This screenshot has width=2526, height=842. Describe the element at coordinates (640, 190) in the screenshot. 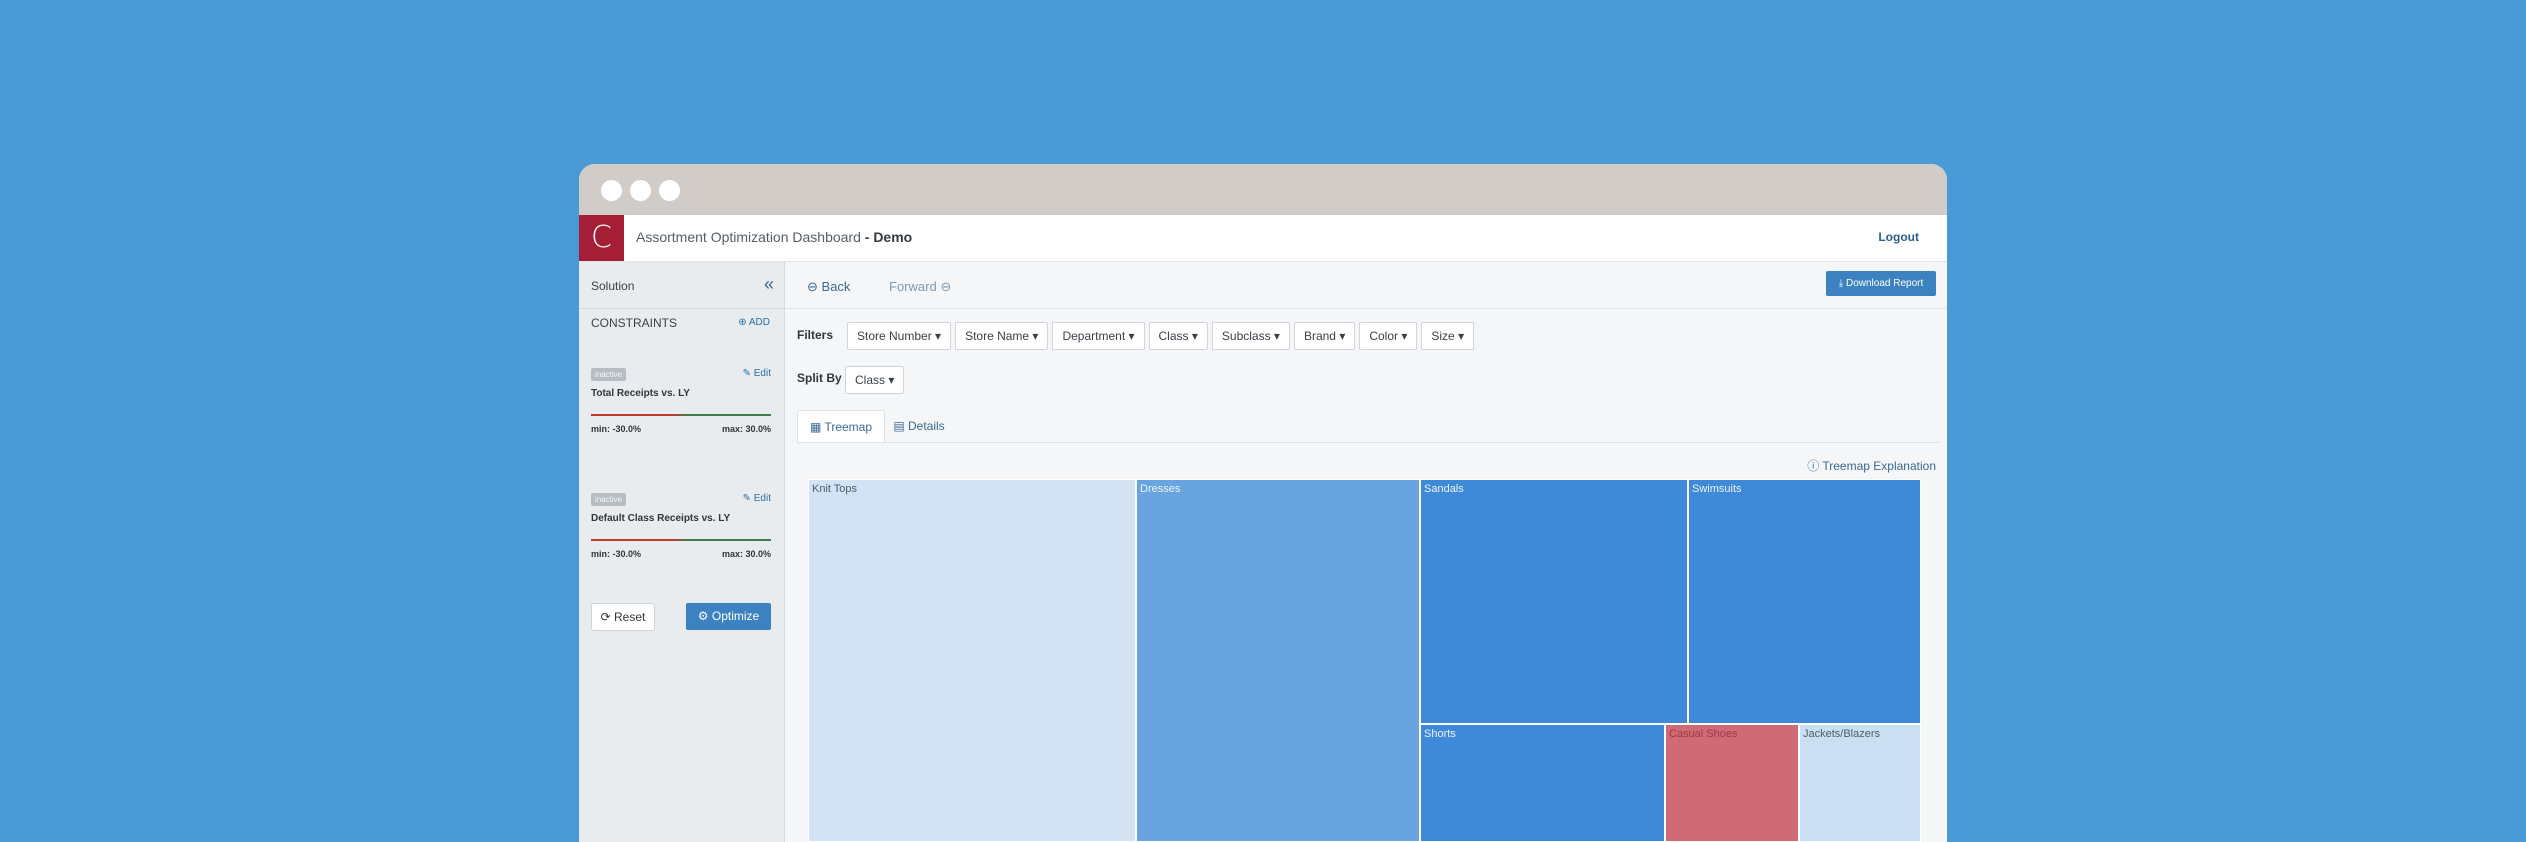

I see `window-minimize-dot` at that location.